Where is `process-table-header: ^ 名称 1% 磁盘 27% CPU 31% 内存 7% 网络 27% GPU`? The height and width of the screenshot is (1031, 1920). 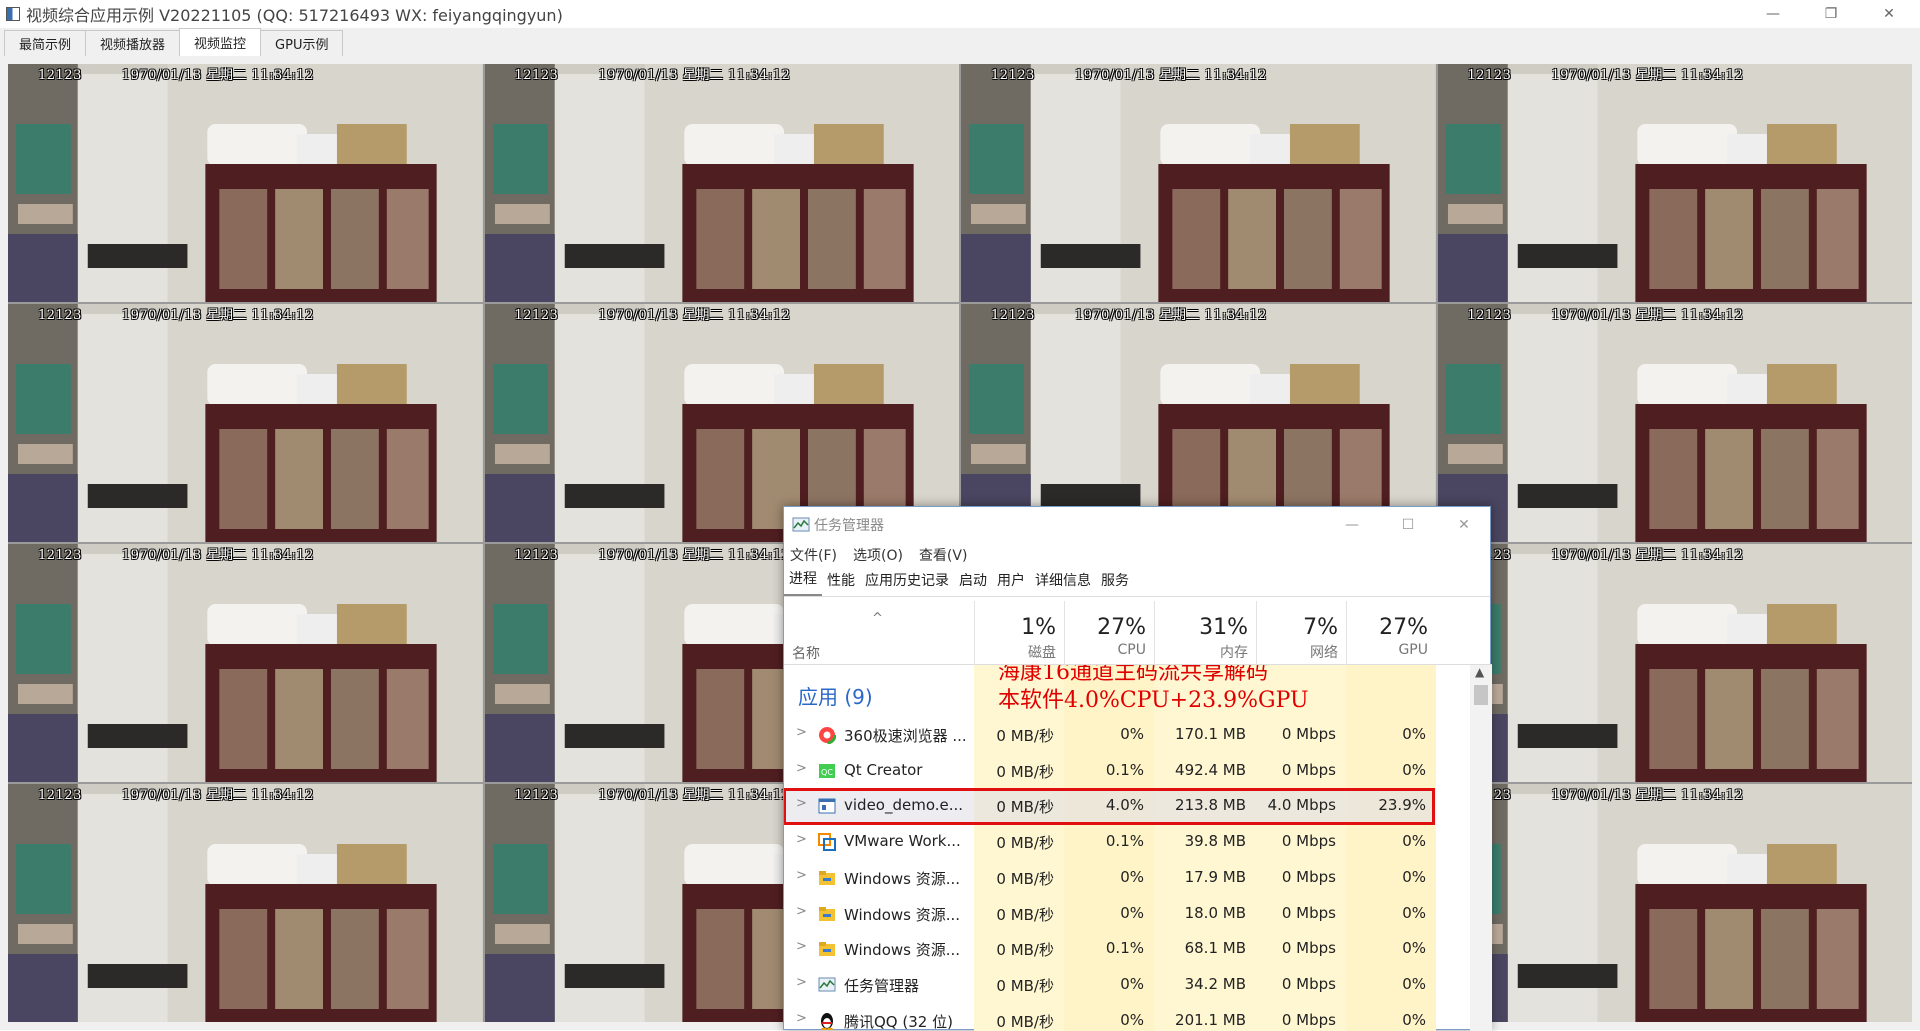 process-table-header: ^ 名称 1% 磁盘 27% CPU 31% 内存 7% 网络 27% GPU is located at coordinates (1138, 633).